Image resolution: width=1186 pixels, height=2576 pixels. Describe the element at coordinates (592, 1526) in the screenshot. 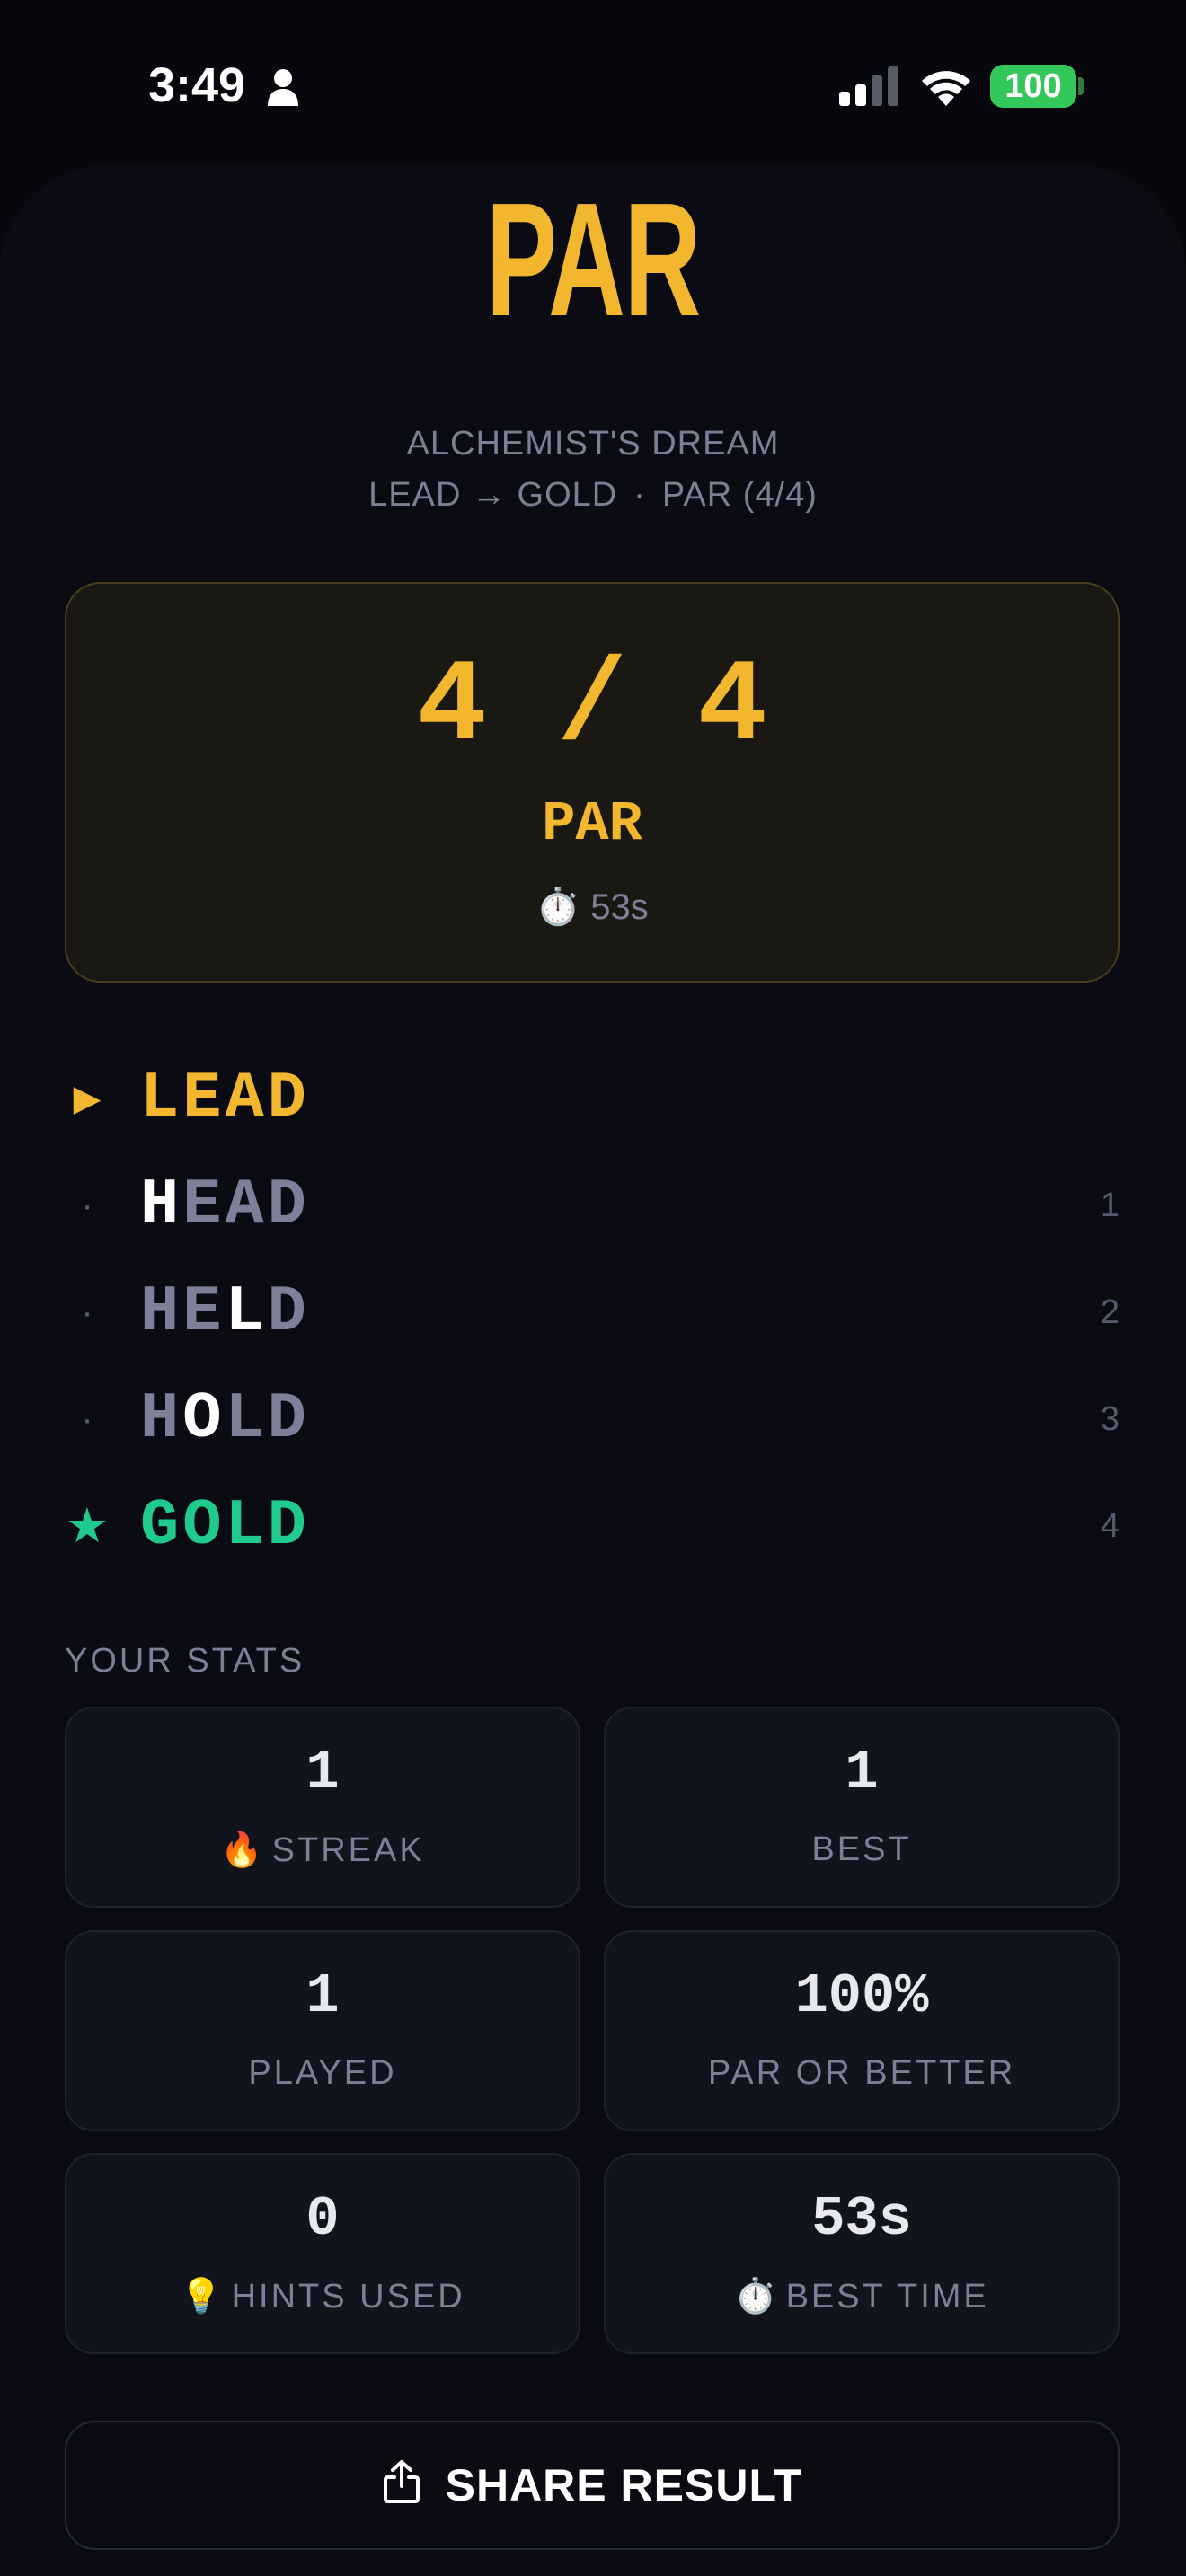

I see `ladder-goal-word: ★ GOLD 4` at that location.